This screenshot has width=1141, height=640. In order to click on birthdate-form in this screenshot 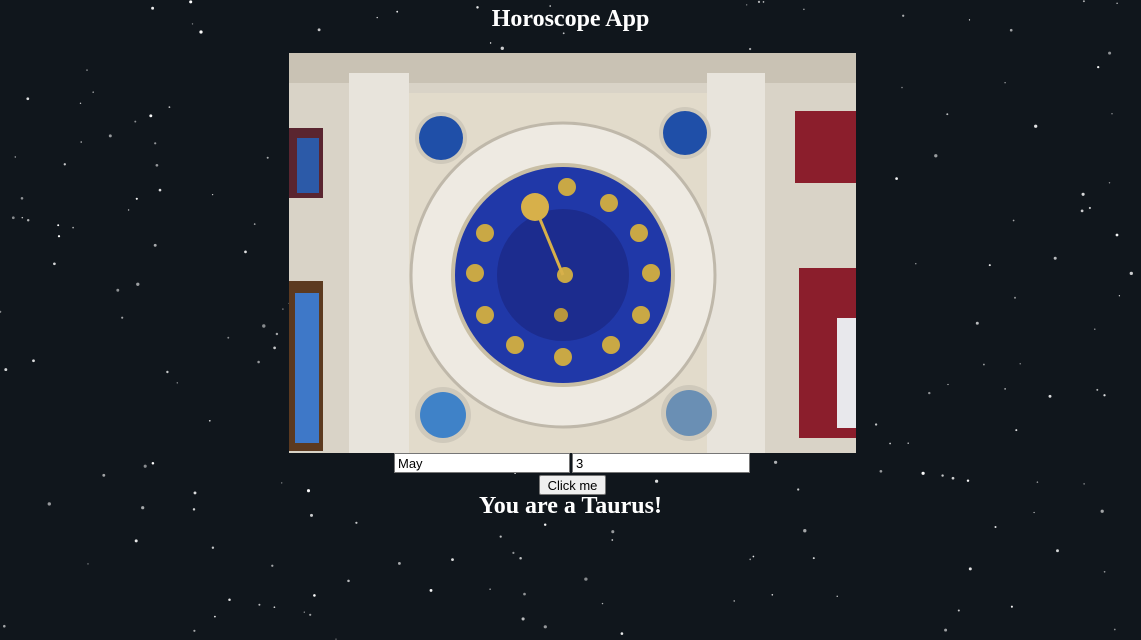, I will do `click(574, 464)`.